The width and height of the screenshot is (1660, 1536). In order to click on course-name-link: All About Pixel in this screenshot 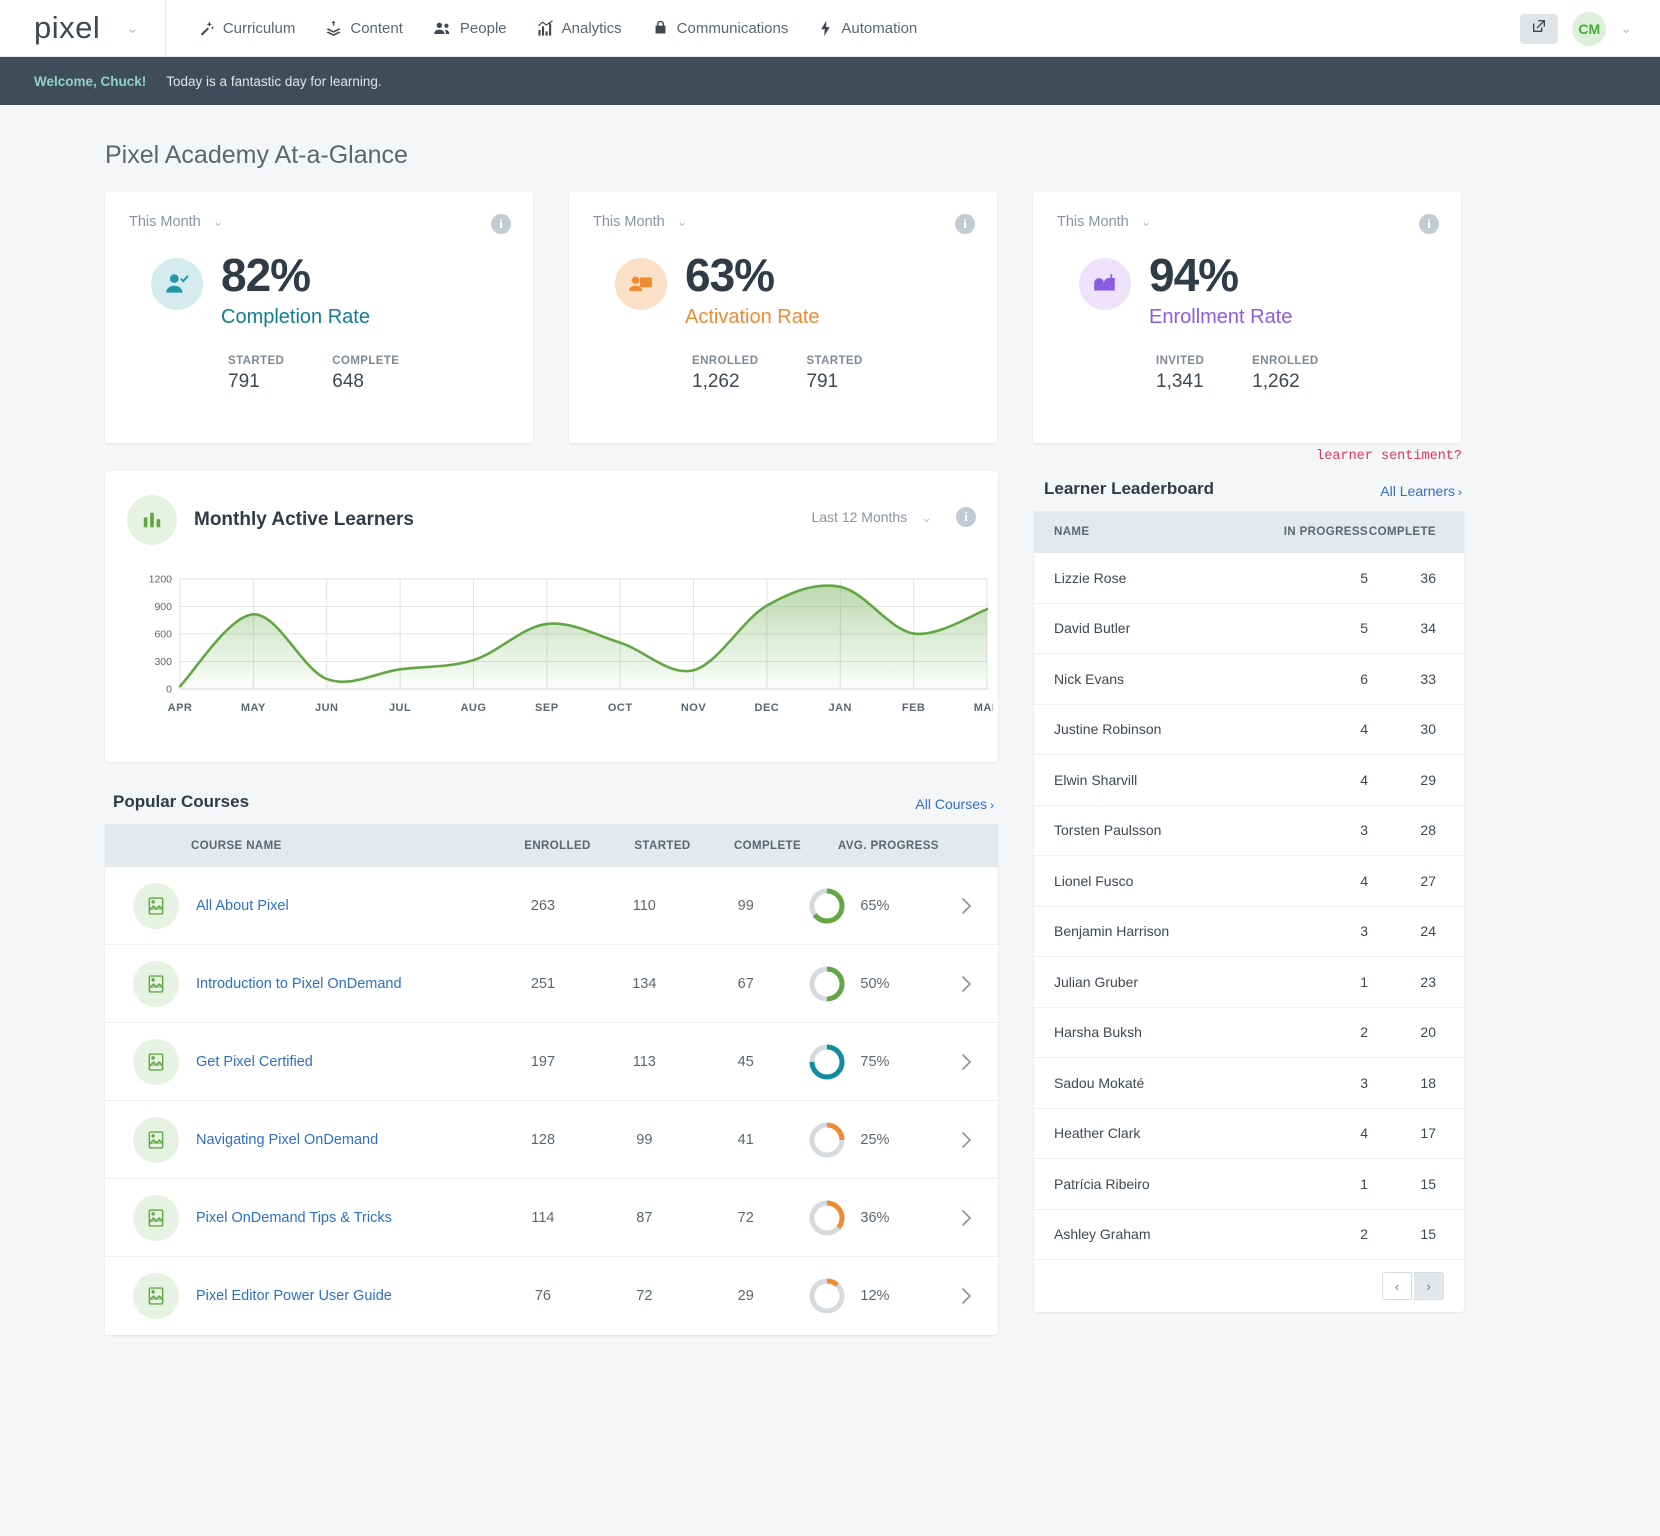, I will do `click(242, 906)`.